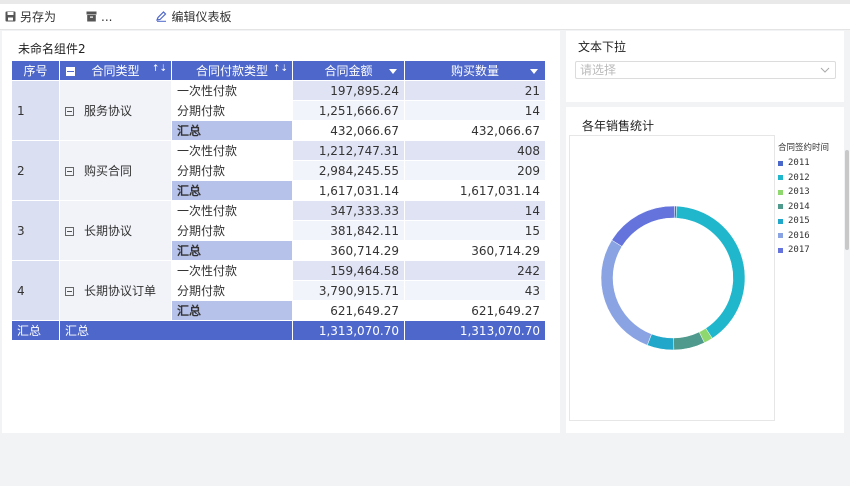  What do you see at coordinates (10, 16) in the screenshot?
I see `save-icon` at bounding box center [10, 16].